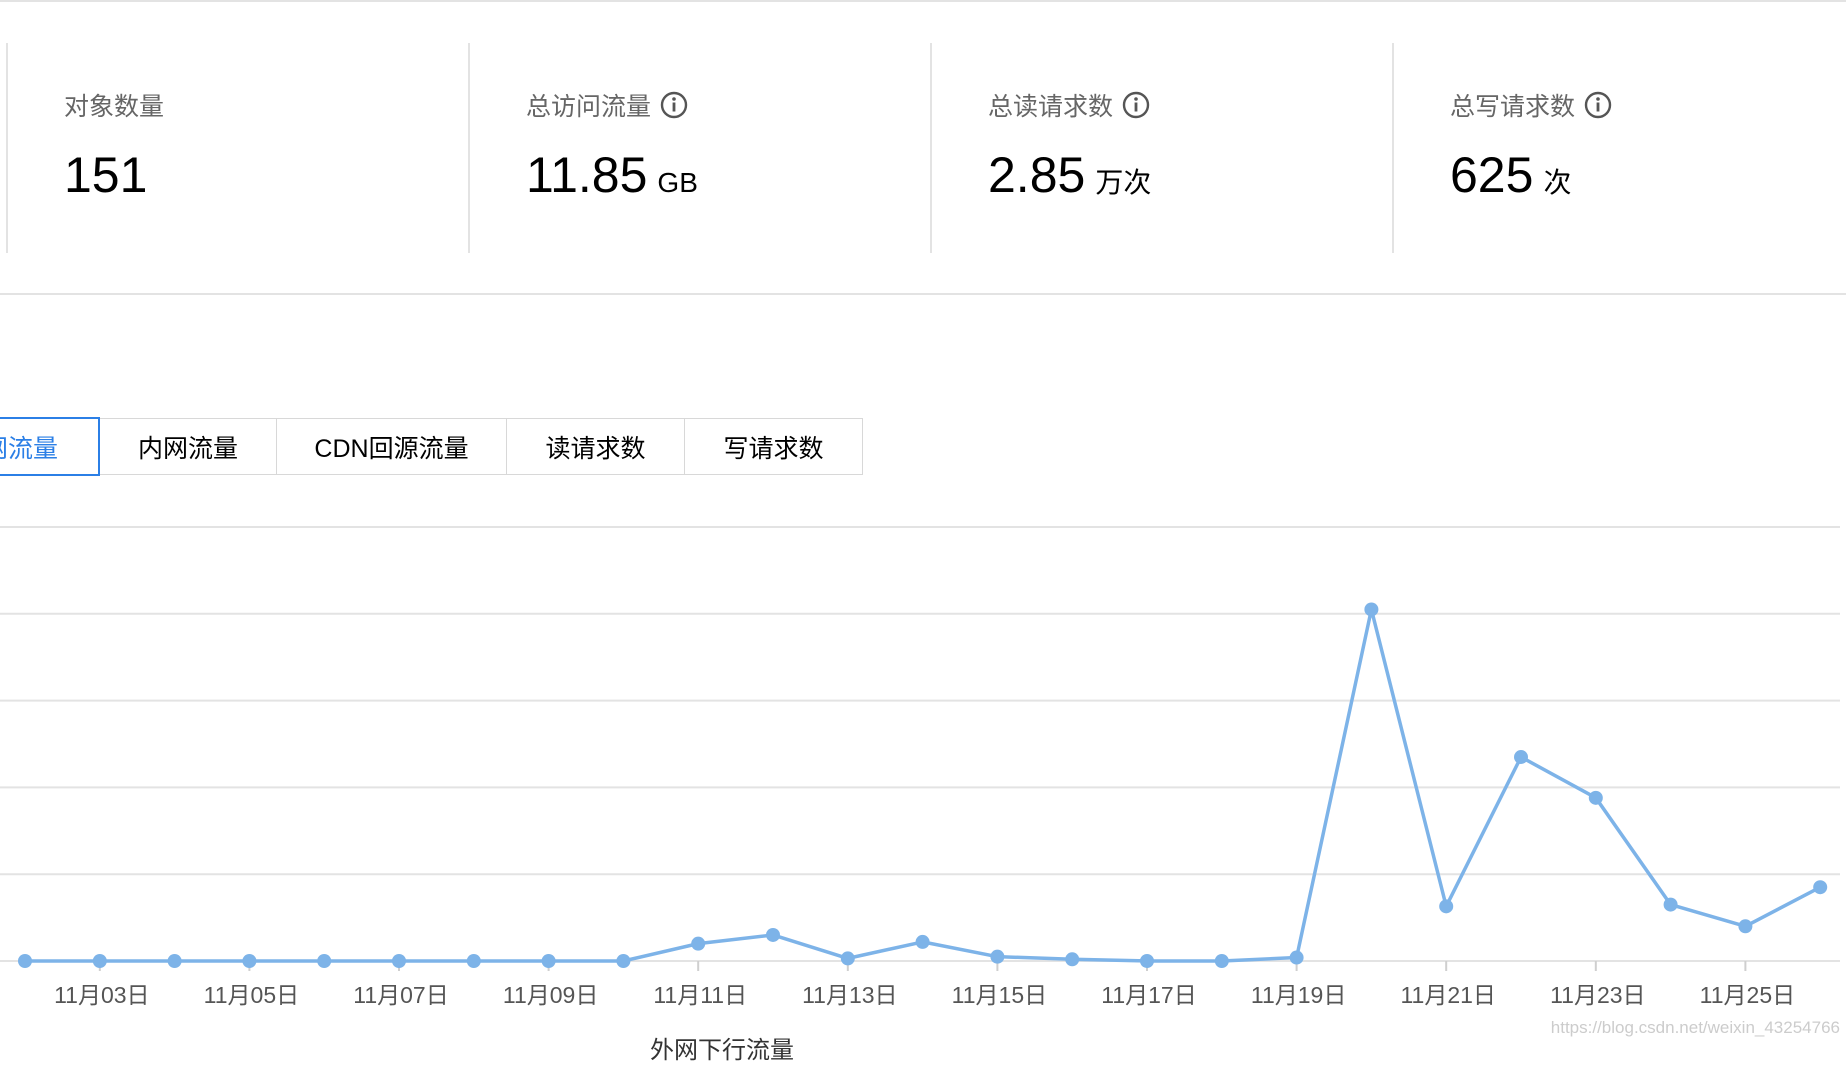  I want to click on tab-label: 外网流量, so click(29, 448).